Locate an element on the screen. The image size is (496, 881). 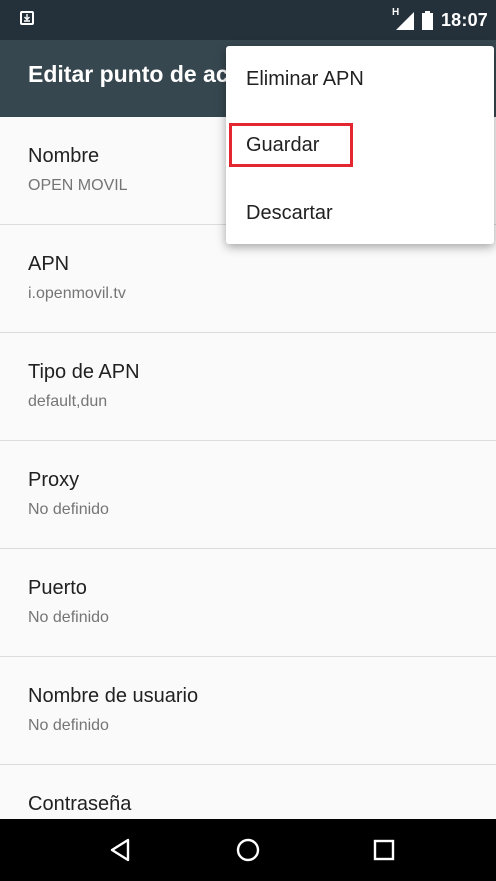
recents-icon is located at coordinates (384, 850).